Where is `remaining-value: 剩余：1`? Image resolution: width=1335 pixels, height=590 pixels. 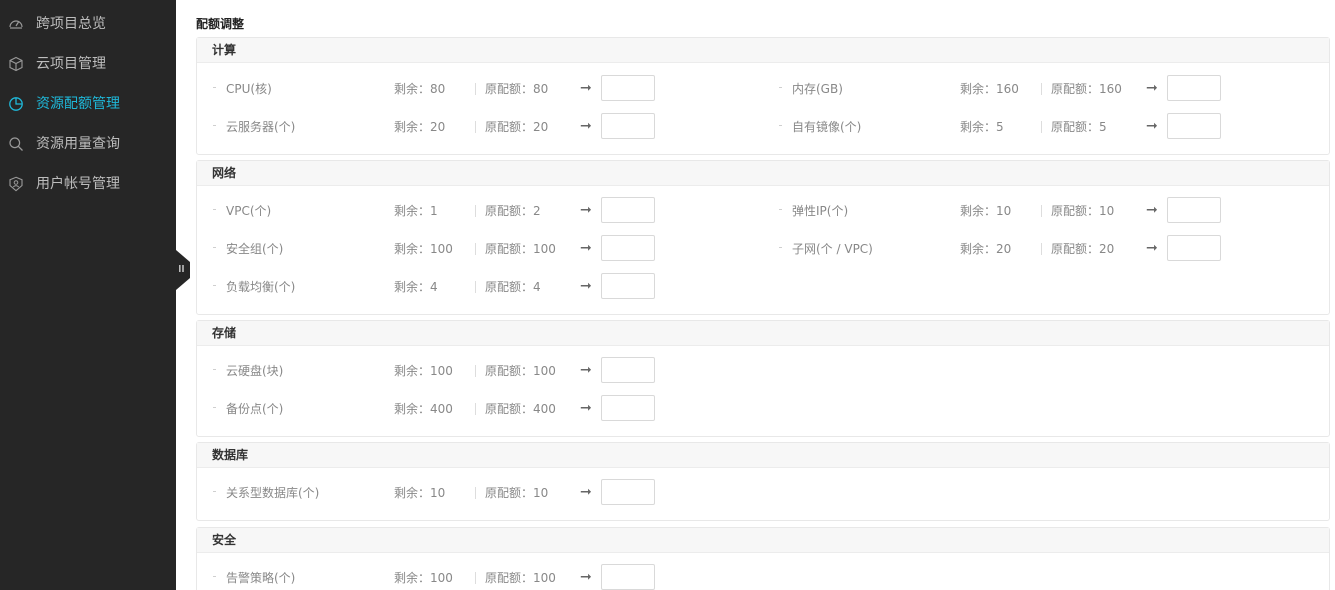 remaining-value: 剩余：1 is located at coordinates (416, 211).